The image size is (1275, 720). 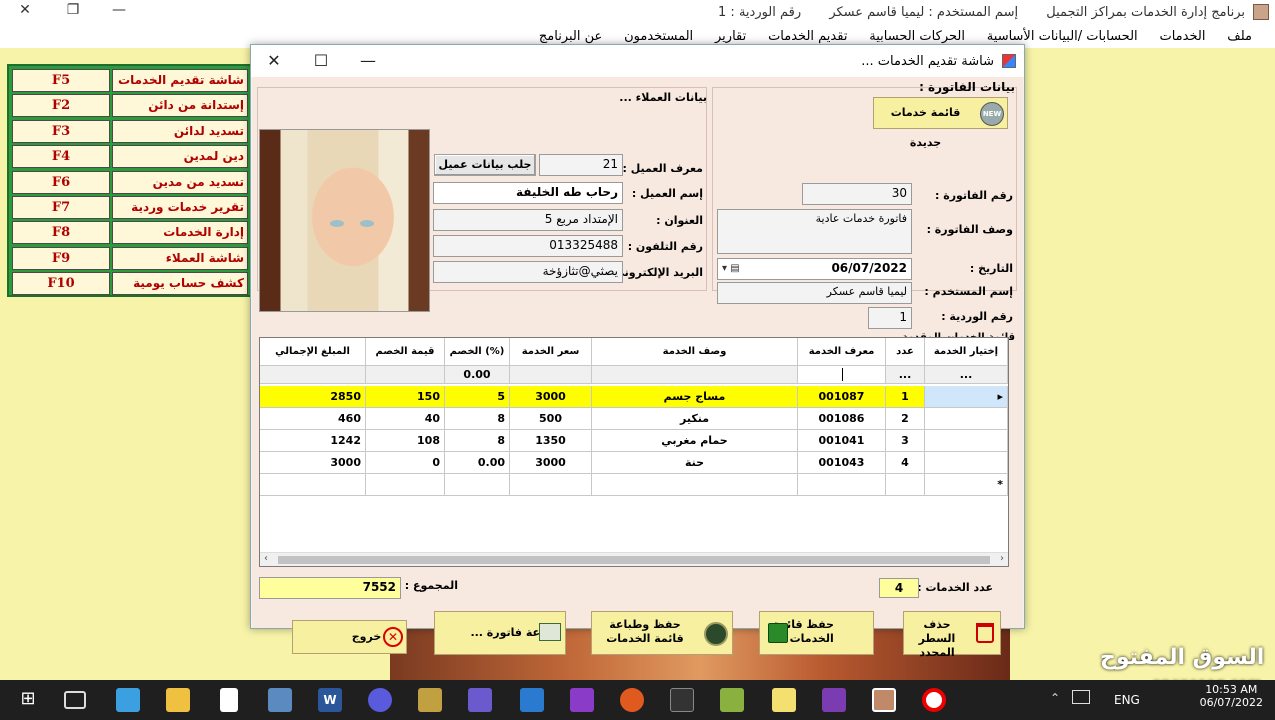 I want to click on tools-icon, so click(x=430, y=700).